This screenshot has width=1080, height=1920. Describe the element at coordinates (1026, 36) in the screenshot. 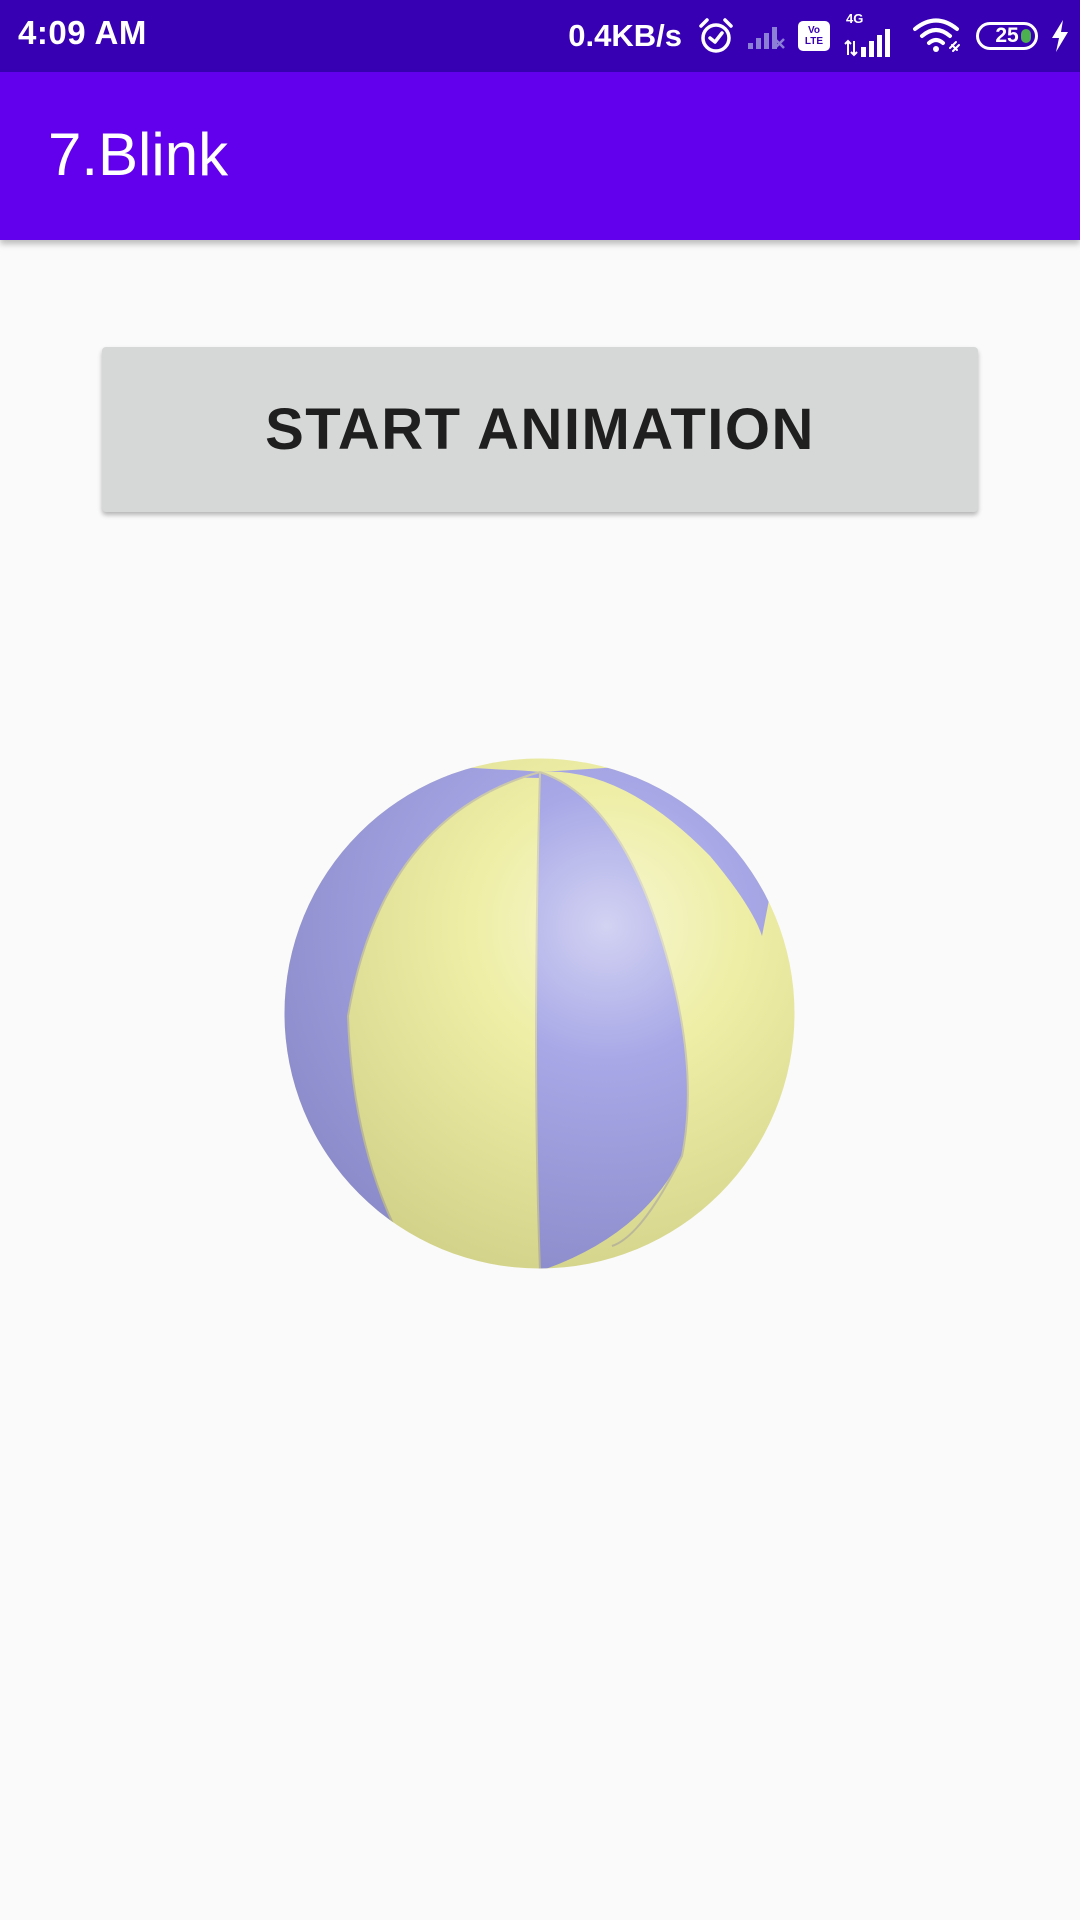

I see `battery-fill` at that location.